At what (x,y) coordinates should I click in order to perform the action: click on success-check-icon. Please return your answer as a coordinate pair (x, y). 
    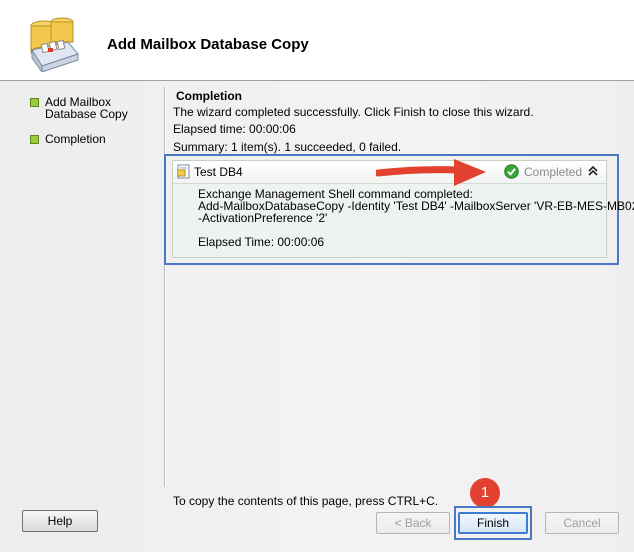
    Looking at the image, I should click on (511, 171).